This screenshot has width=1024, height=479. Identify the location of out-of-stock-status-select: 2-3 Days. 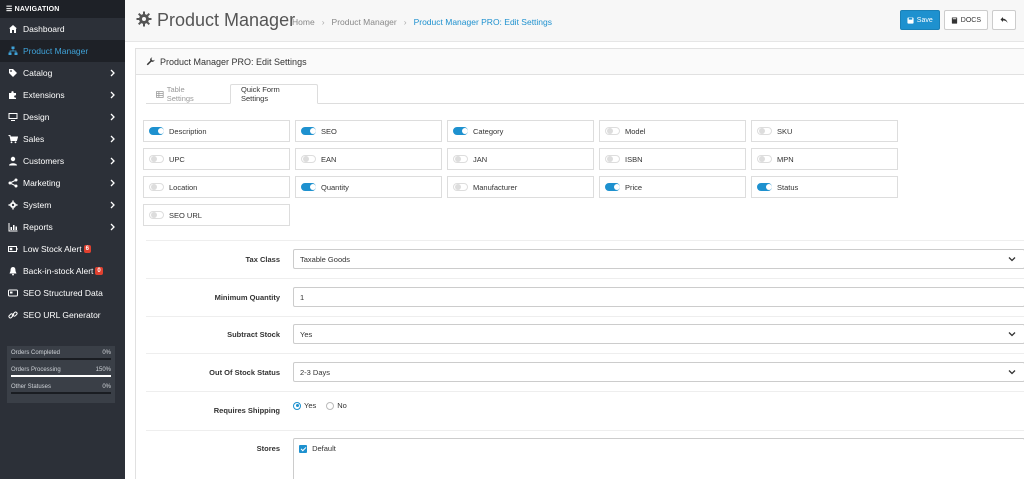
(658, 372).